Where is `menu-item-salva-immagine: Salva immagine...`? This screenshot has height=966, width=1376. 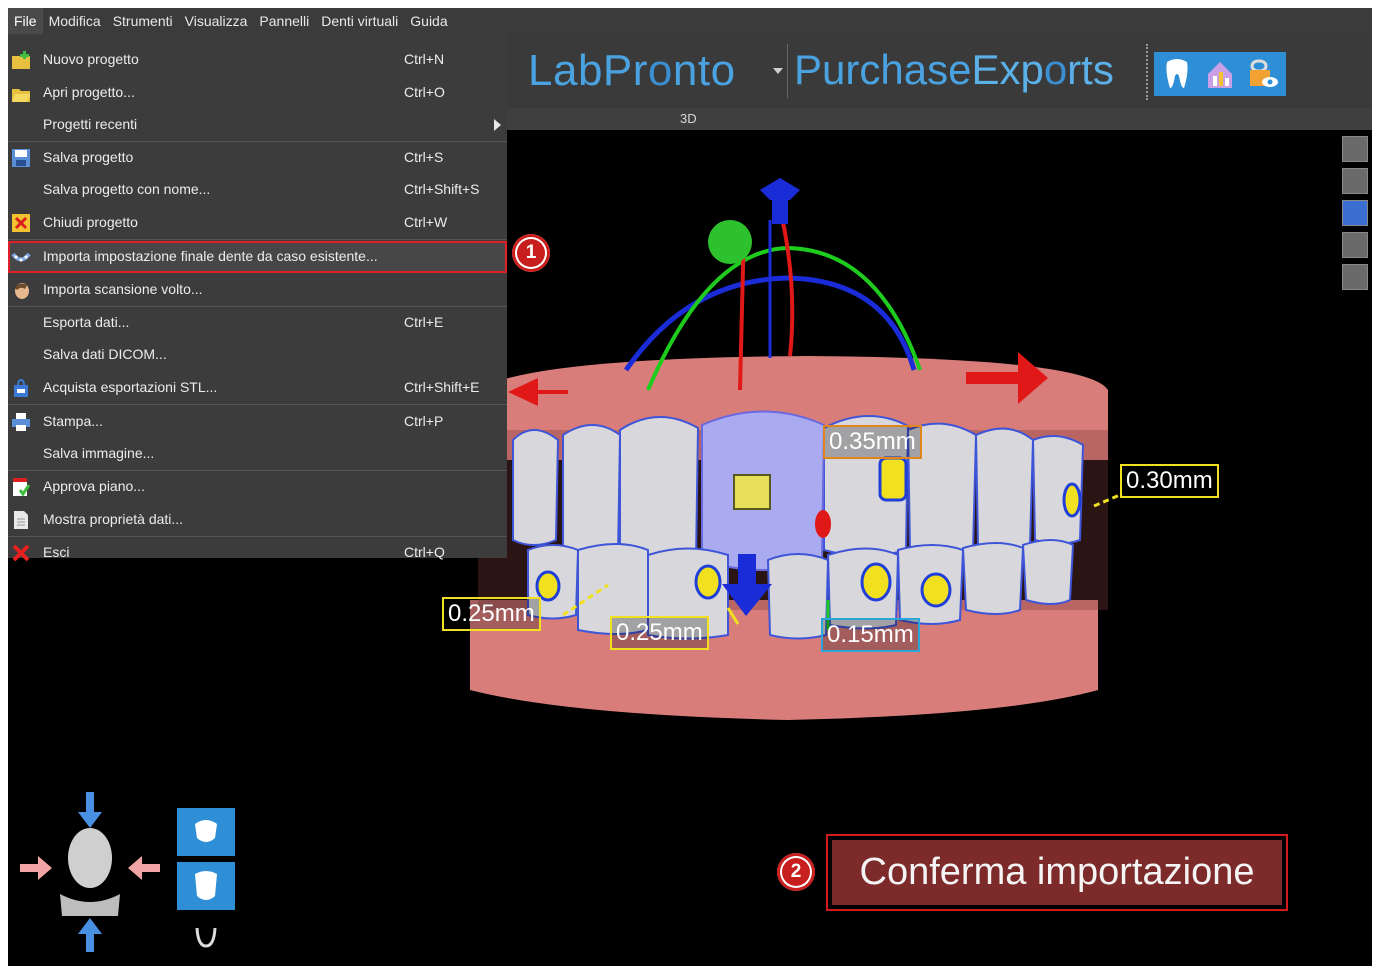 menu-item-salva-immagine: Salva immagine... is located at coordinates (257, 454).